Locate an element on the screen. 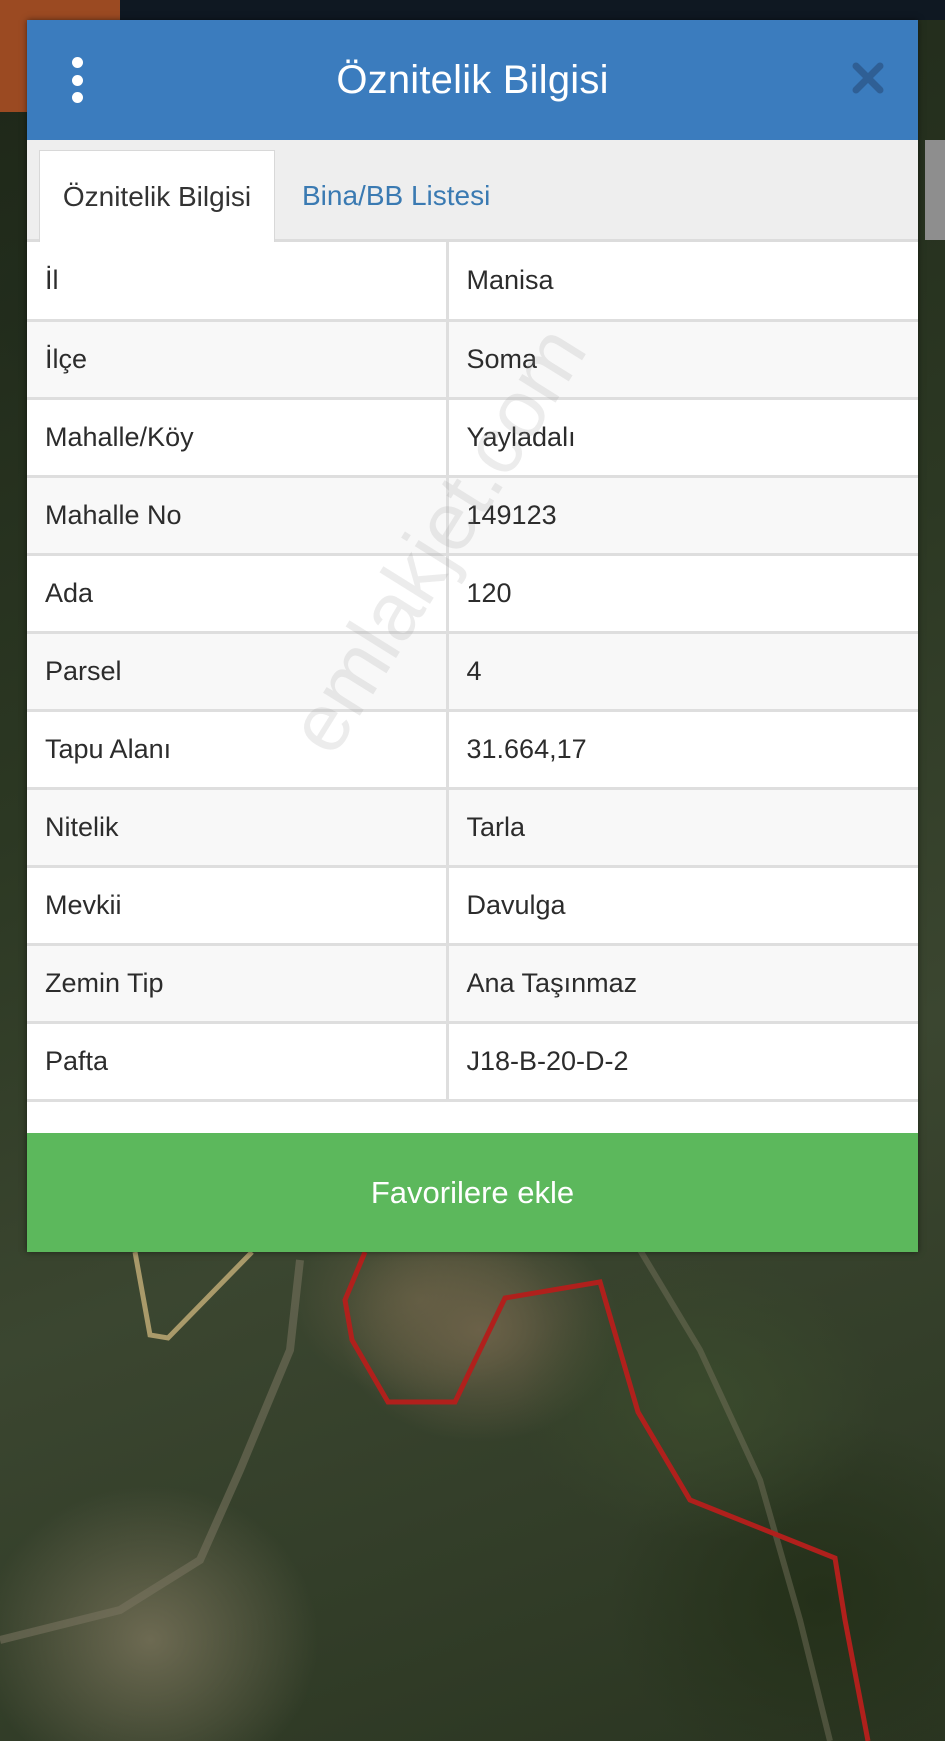 The height and width of the screenshot is (1741, 945). attribute-value: 149123 is located at coordinates (681, 515).